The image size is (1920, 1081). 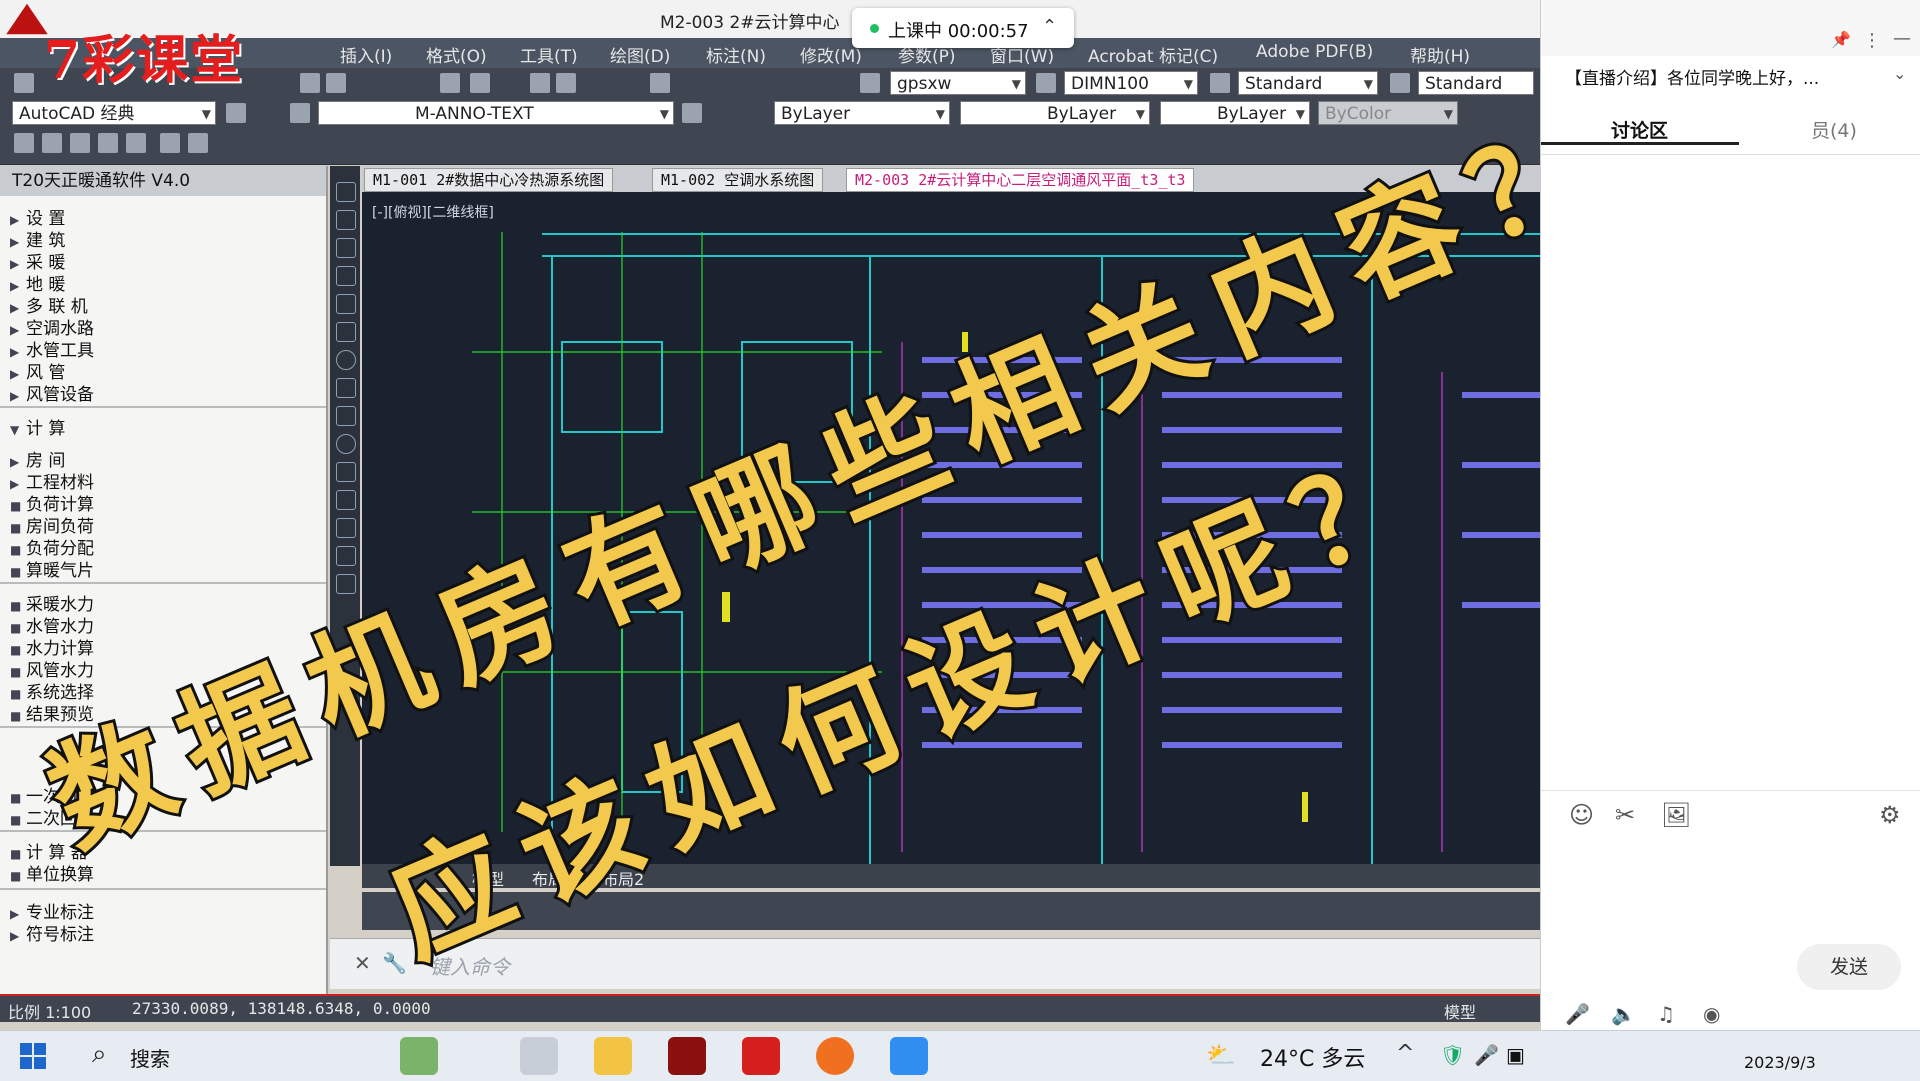 What do you see at coordinates (236, 113) in the screenshot?
I see `workspace-settings-icon` at bounding box center [236, 113].